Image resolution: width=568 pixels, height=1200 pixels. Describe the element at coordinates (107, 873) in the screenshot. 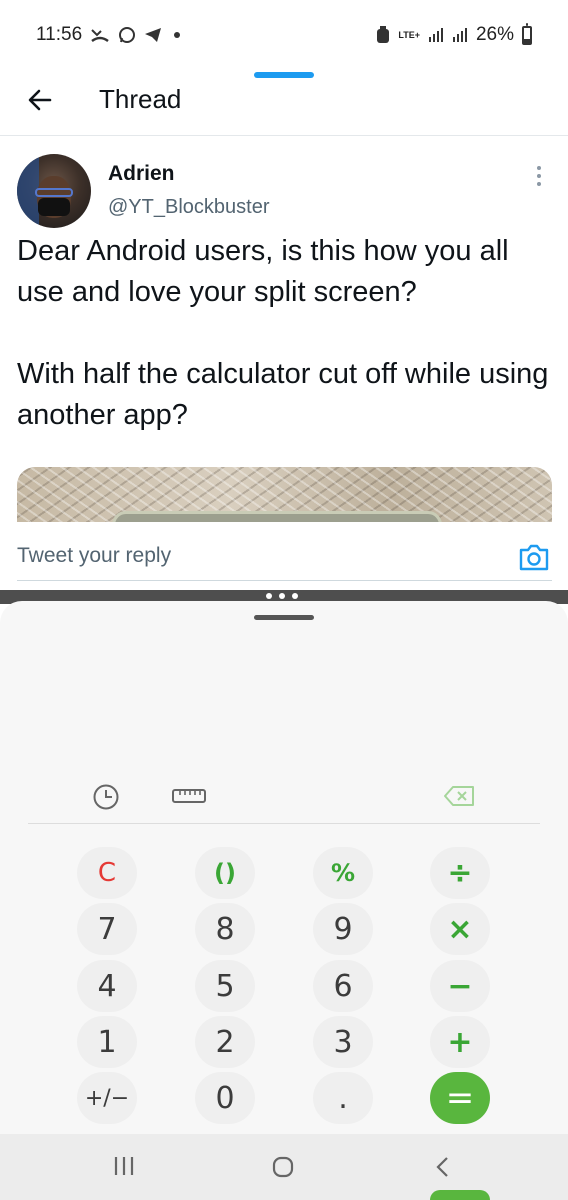

I see `clear-button: C` at that location.